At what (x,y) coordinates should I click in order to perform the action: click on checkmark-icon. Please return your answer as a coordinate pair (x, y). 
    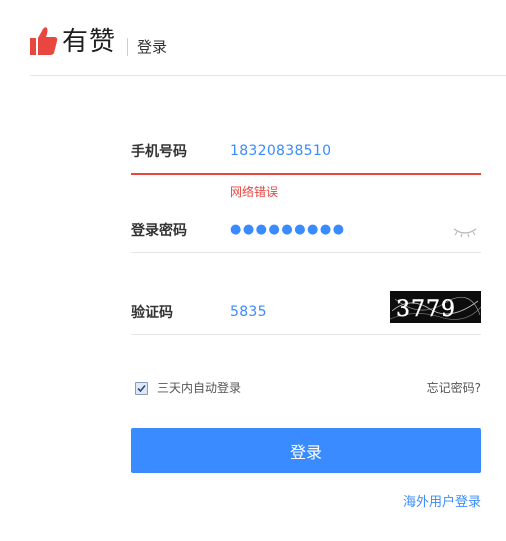
    Looking at the image, I should click on (141, 388).